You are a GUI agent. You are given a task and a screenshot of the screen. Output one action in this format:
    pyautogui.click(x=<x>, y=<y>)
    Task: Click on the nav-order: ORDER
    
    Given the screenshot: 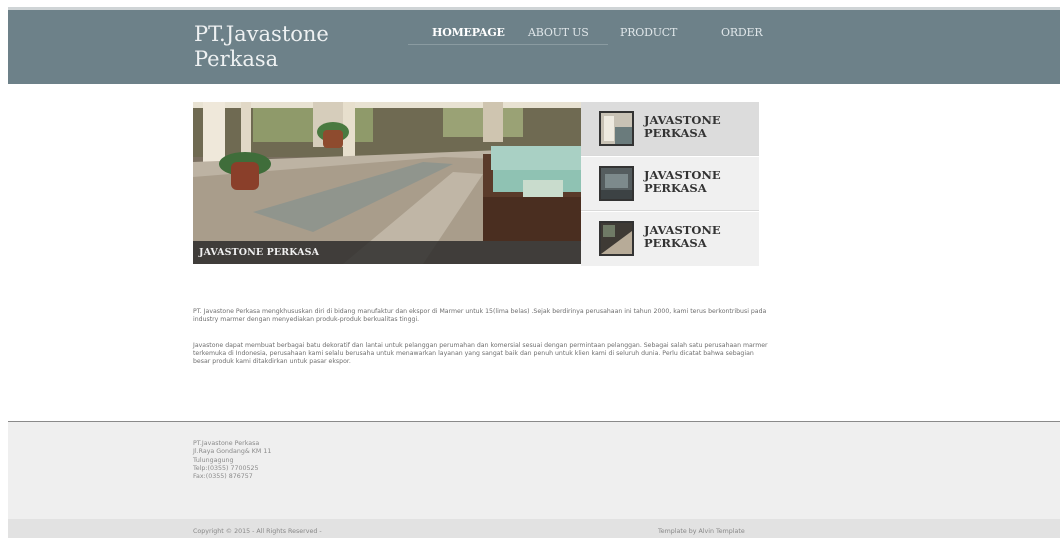 What is the action you would take?
    pyautogui.click(x=742, y=32)
    